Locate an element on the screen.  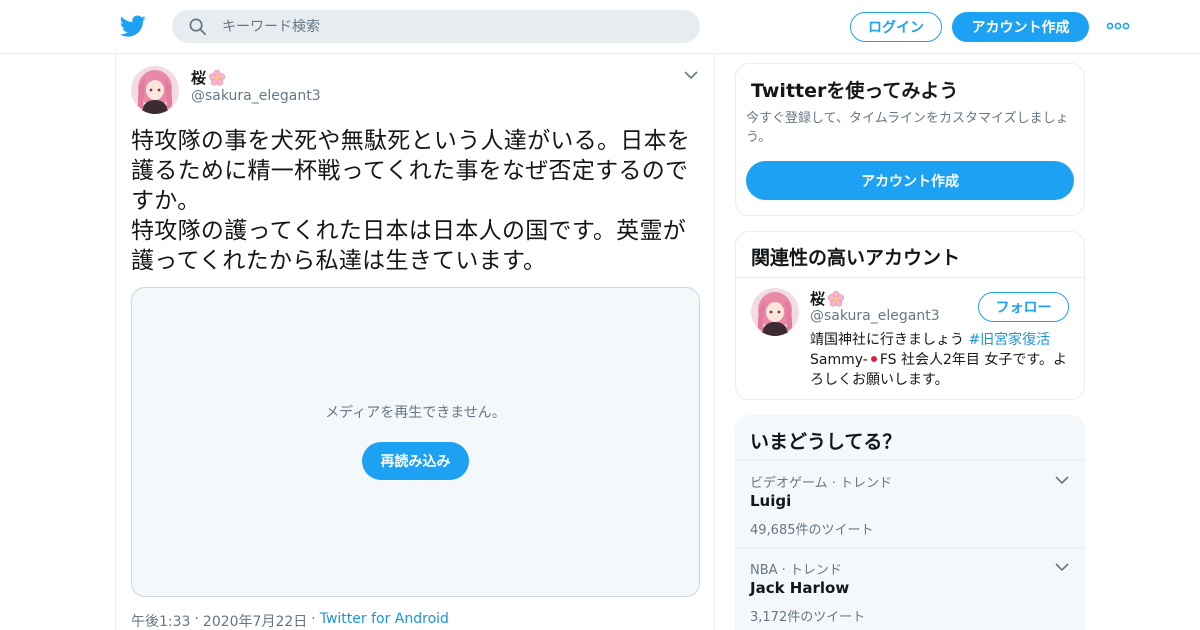
tweet-author-handle: @sakura_elegant3 is located at coordinates (256, 96).